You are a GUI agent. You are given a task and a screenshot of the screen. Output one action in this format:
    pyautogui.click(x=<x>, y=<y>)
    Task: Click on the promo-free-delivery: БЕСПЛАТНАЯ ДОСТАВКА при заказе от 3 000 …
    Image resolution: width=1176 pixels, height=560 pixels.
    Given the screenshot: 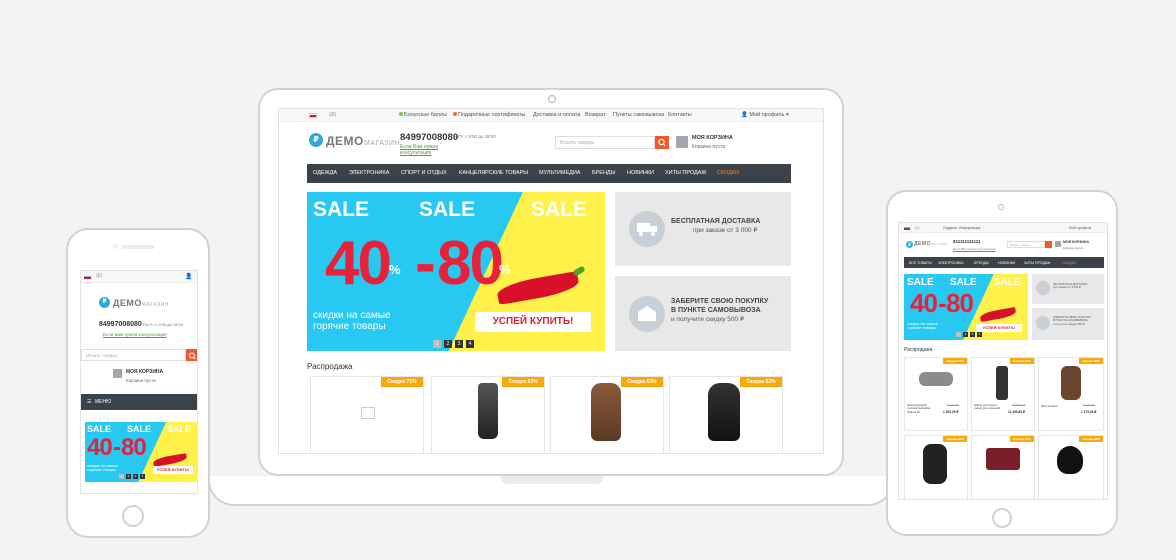 What is the action you would take?
    pyautogui.click(x=703, y=229)
    